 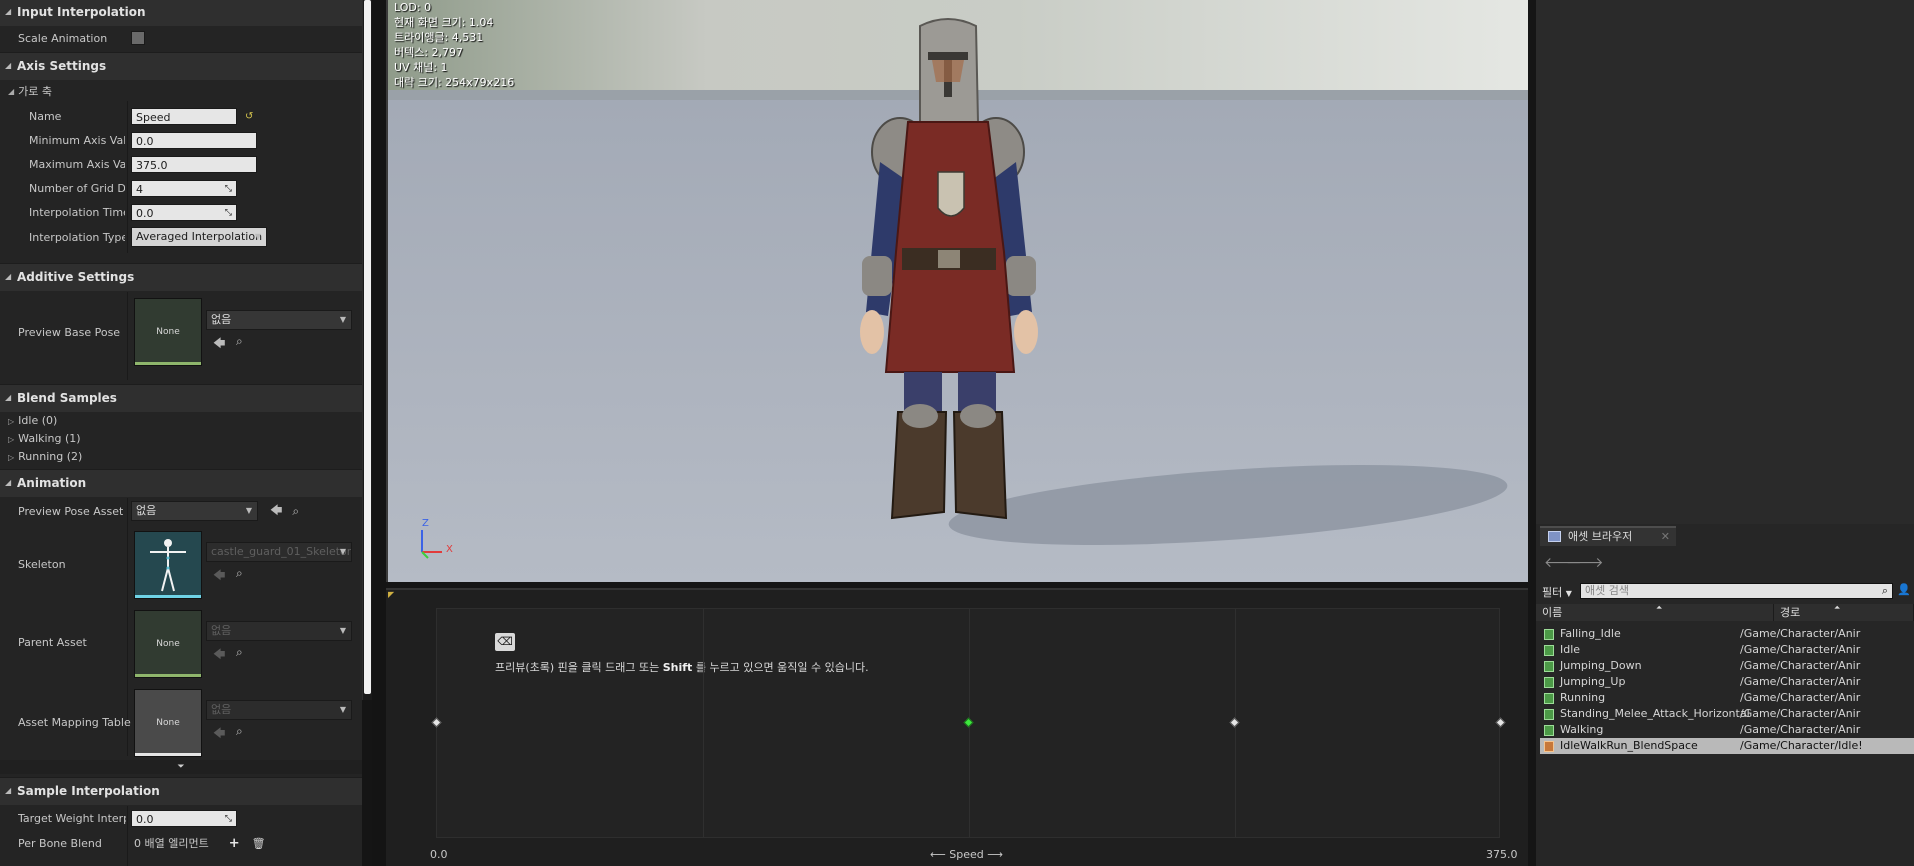 I want to click on asset-row: Jumping_Down/Game/Character/Anir, so click(x=1727, y=666).